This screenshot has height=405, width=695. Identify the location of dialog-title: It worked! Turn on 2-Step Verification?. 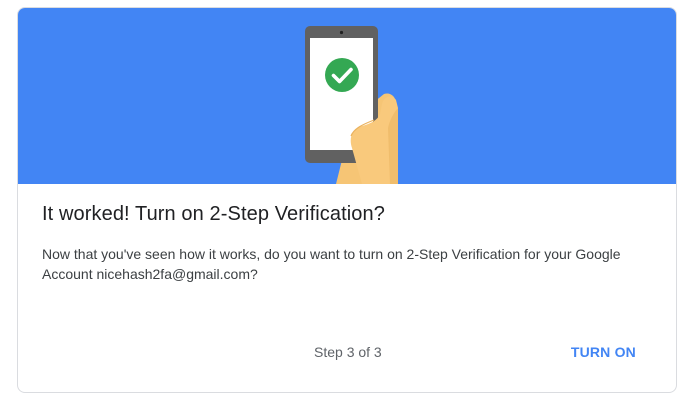
(213, 214).